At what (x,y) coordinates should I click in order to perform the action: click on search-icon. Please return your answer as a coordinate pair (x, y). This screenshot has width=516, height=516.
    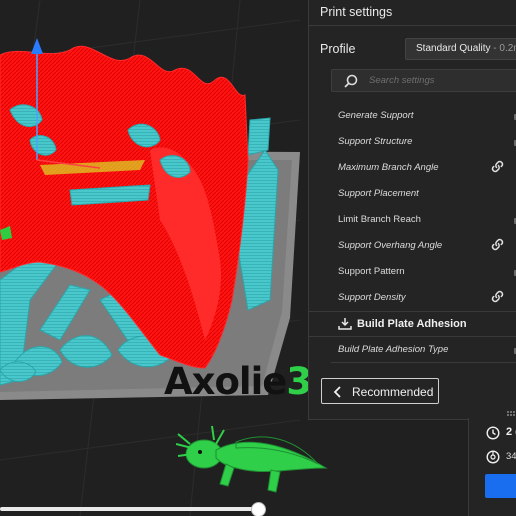
    Looking at the image, I should click on (351, 81).